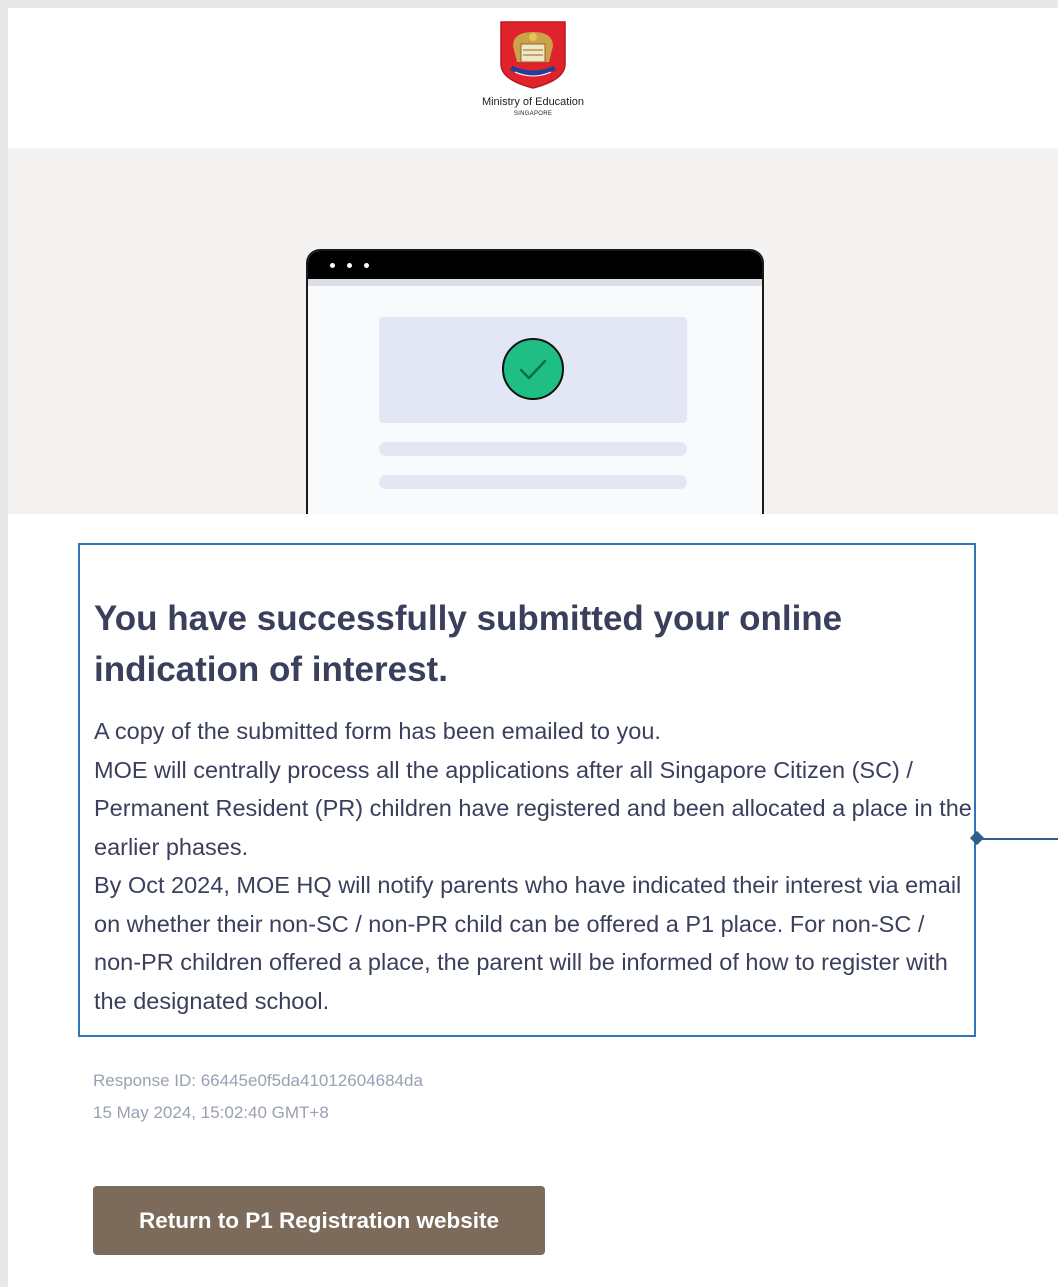 This screenshot has width=1058, height=1287. Describe the element at coordinates (258, 1080) in the screenshot. I see `response-id: Response ID: 66445e0f5da41012604684da` at that location.